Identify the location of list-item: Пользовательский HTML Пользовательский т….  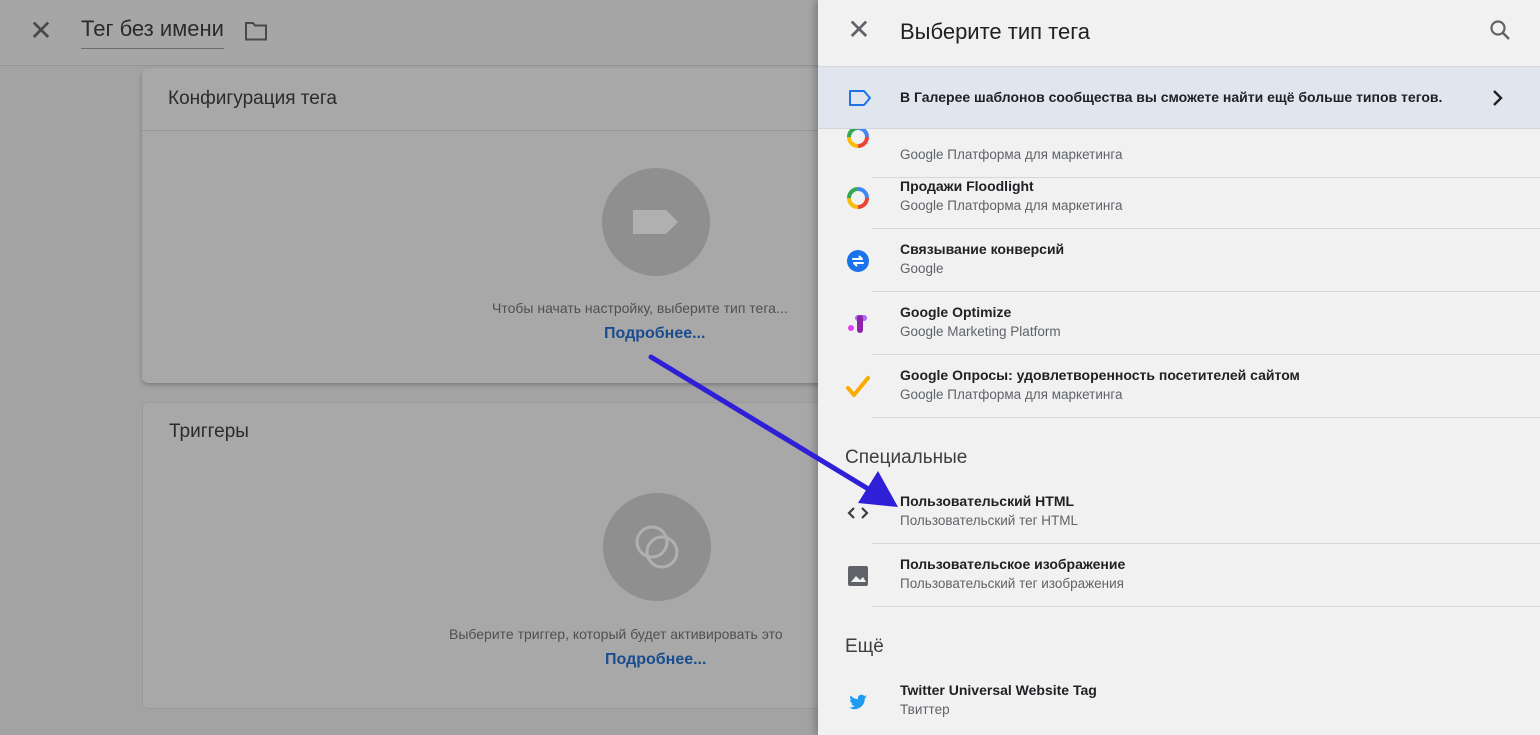
(1179, 512).